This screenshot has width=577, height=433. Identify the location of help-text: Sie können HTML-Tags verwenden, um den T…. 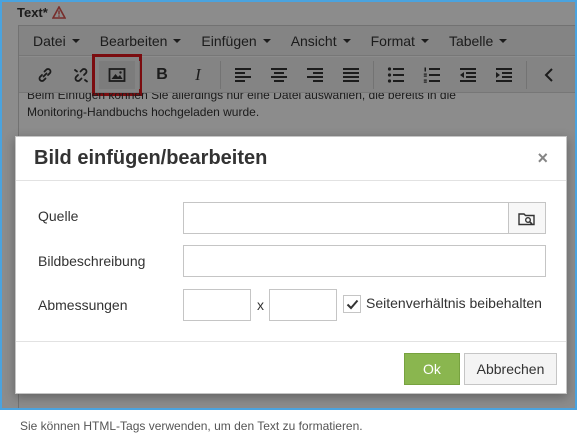
(191, 426).